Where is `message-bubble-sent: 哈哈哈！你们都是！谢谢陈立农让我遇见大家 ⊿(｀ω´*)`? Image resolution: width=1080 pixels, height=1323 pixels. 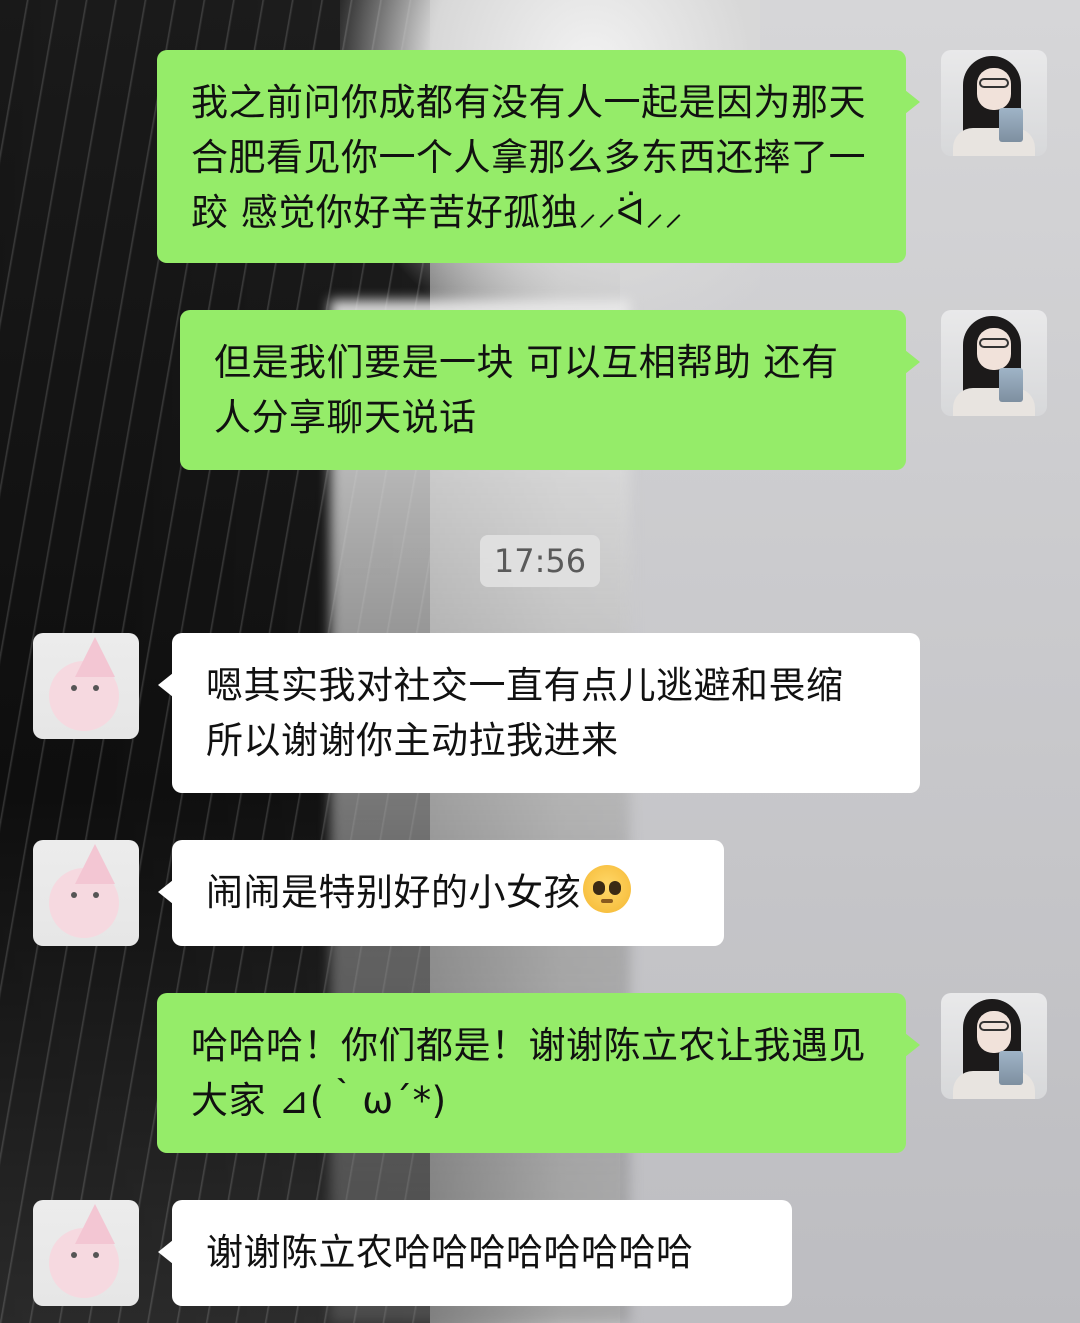 message-bubble-sent: 哈哈哈！你们都是！谢谢陈立农让我遇见大家 ⊿(｀ω´*) is located at coordinates (538, 1073).